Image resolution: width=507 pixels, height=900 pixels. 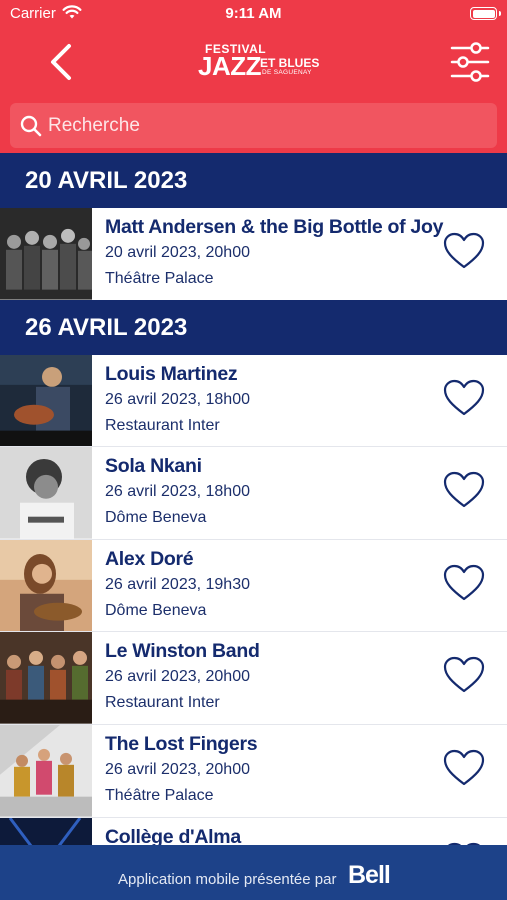 I want to click on event-title: Le Winston Band, so click(x=182, y=651).